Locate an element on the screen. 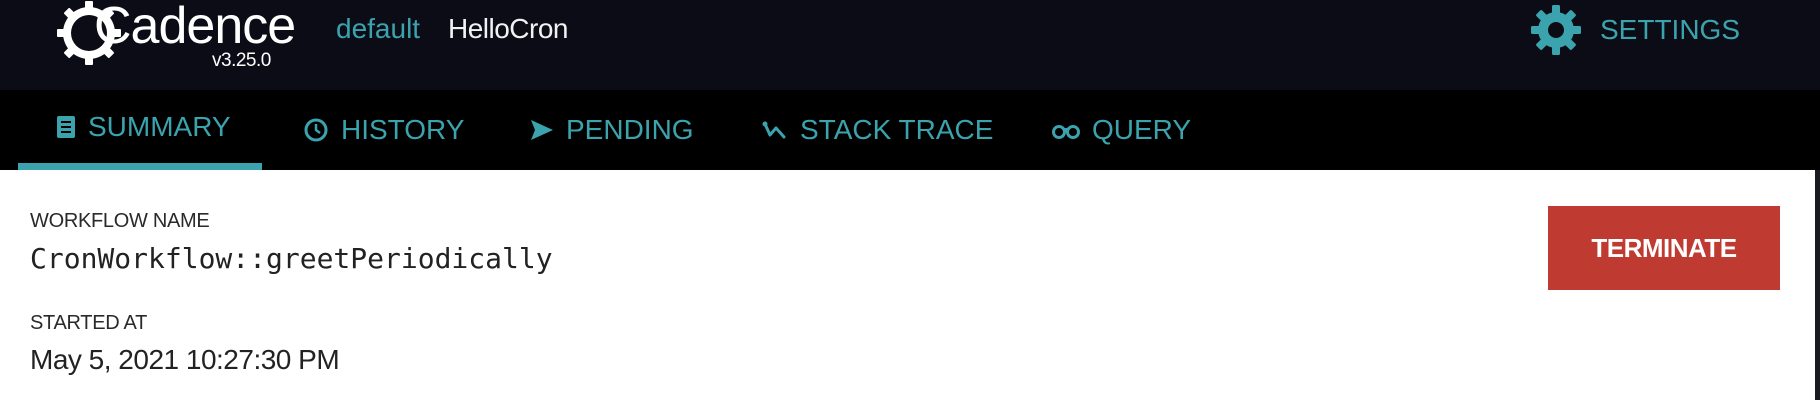 This screenshot has height=400, width=1820. settings-label: SETTINGS is located at coordinates (1670, 29).